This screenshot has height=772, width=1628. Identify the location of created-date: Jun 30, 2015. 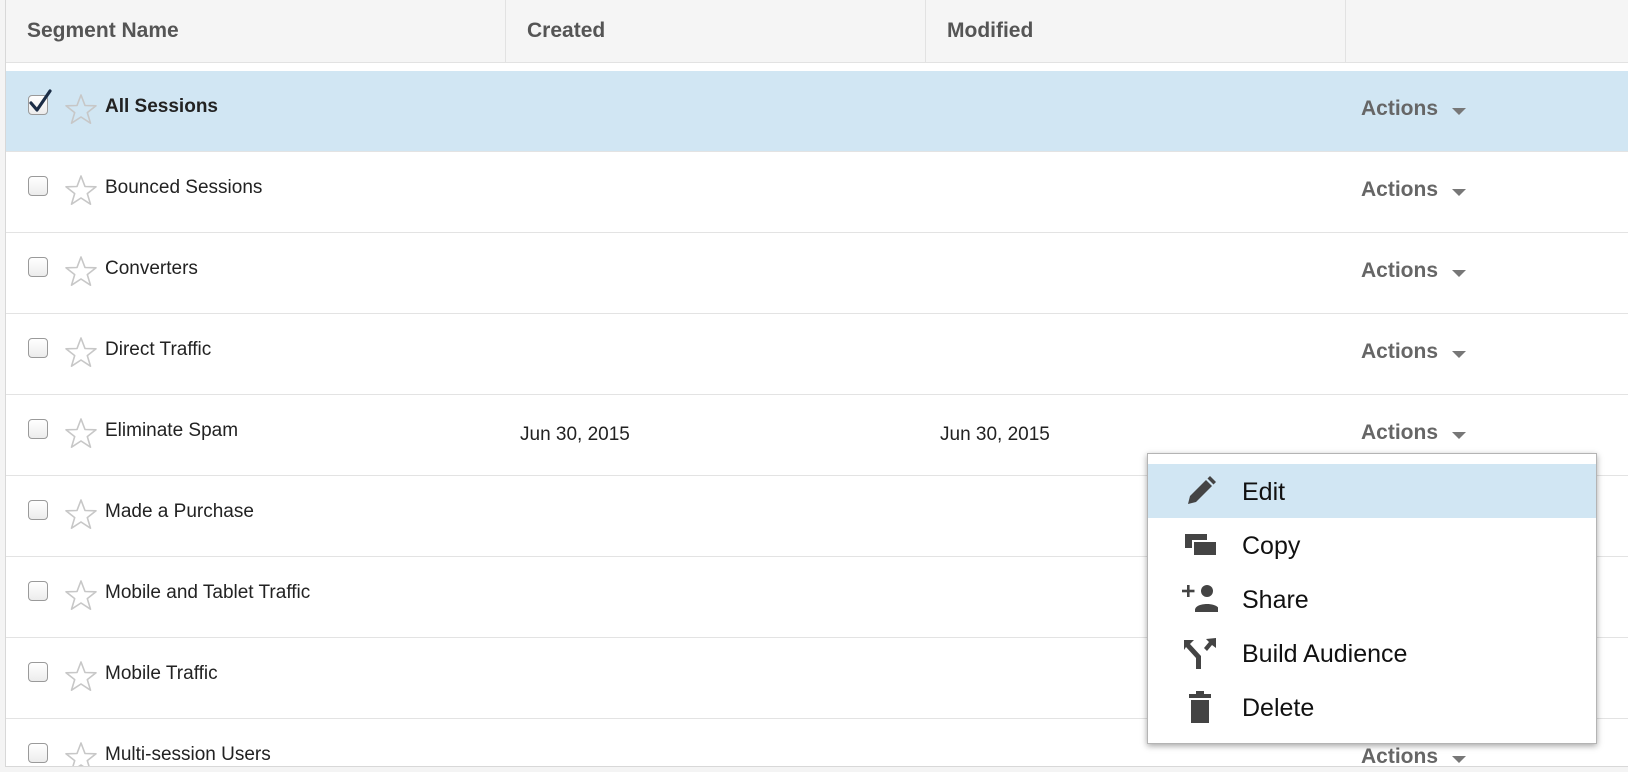
(575, 434).